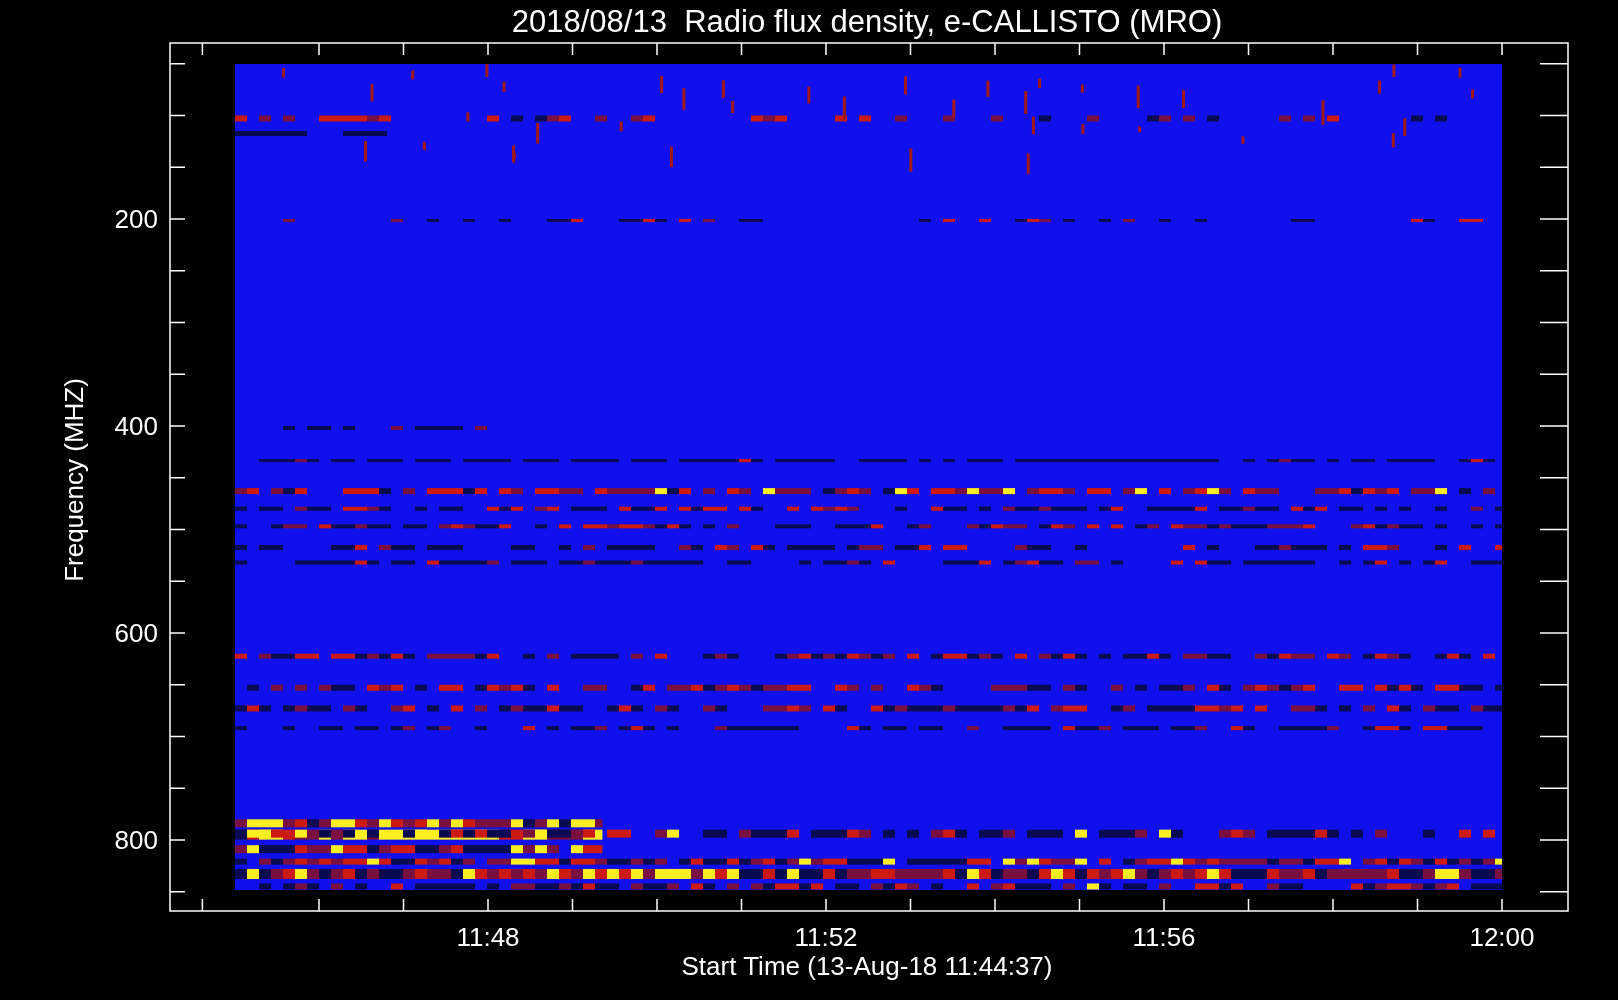 The image size is (1618, 1000). I want to click on axis-tick-label: 11:48, so click(488, 937).